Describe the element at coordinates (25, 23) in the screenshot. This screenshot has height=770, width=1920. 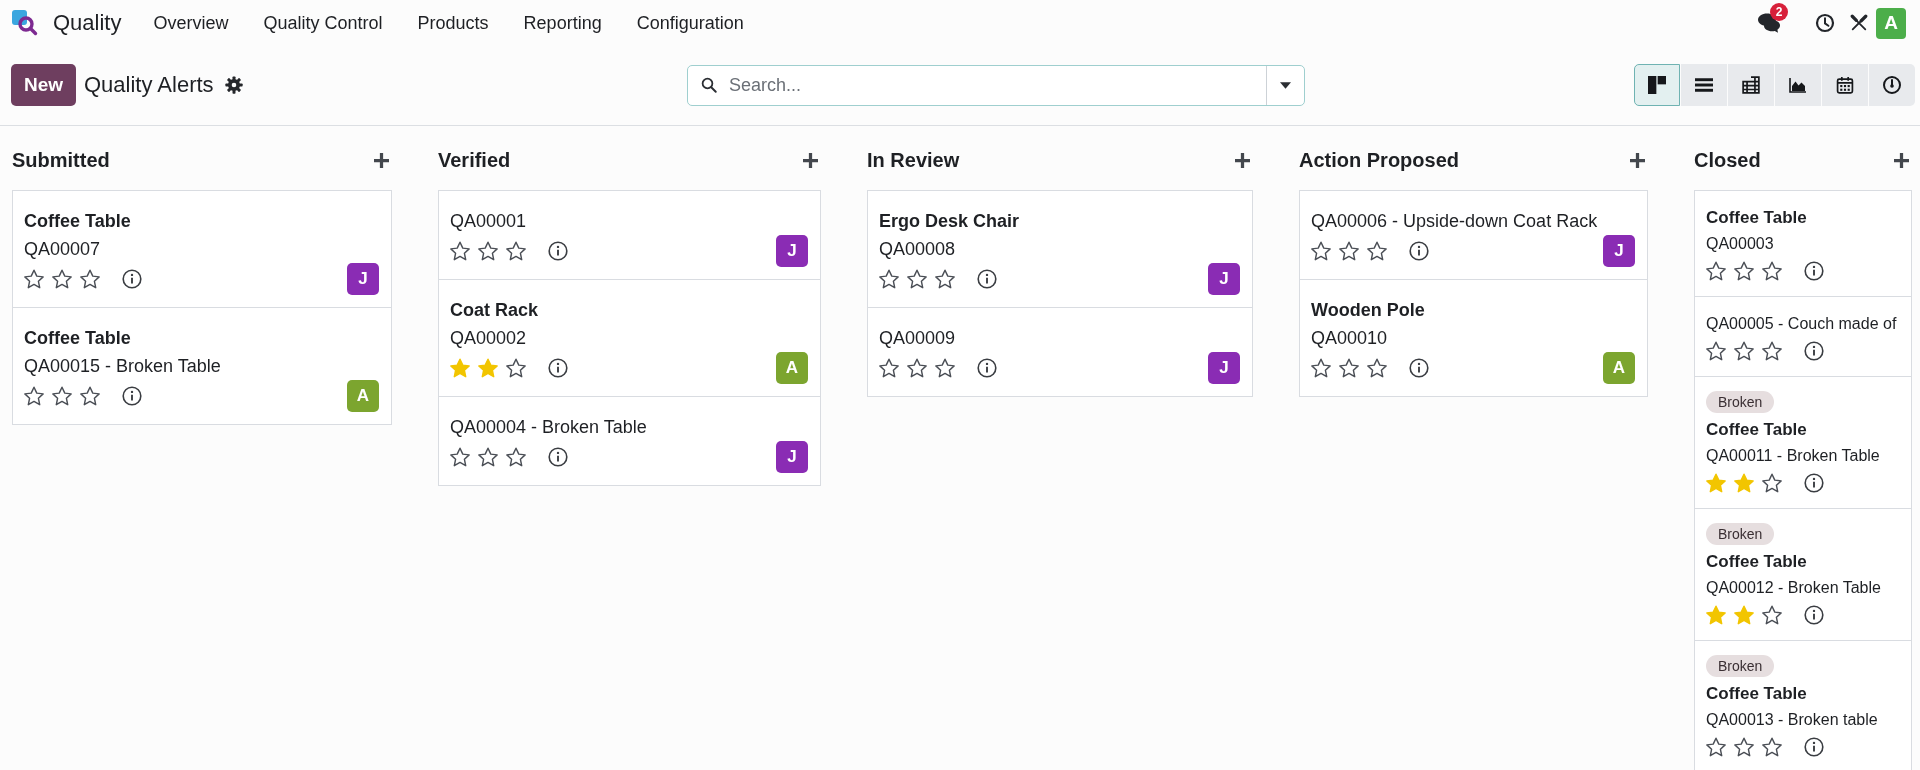
I see `app-logo-icon` at that location.